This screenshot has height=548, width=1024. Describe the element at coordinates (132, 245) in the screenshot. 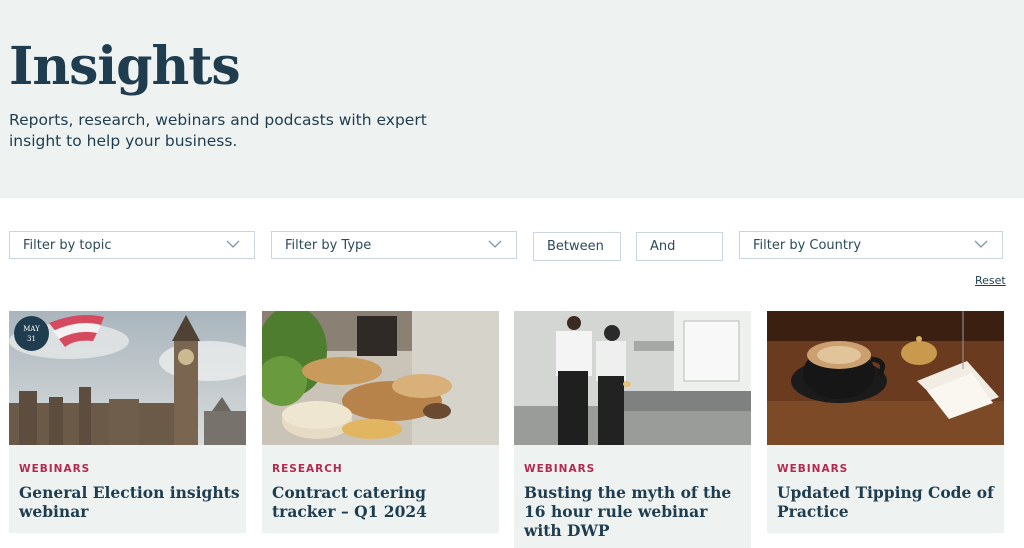

I see `filter-topic-select: Filter by topic` at that location.